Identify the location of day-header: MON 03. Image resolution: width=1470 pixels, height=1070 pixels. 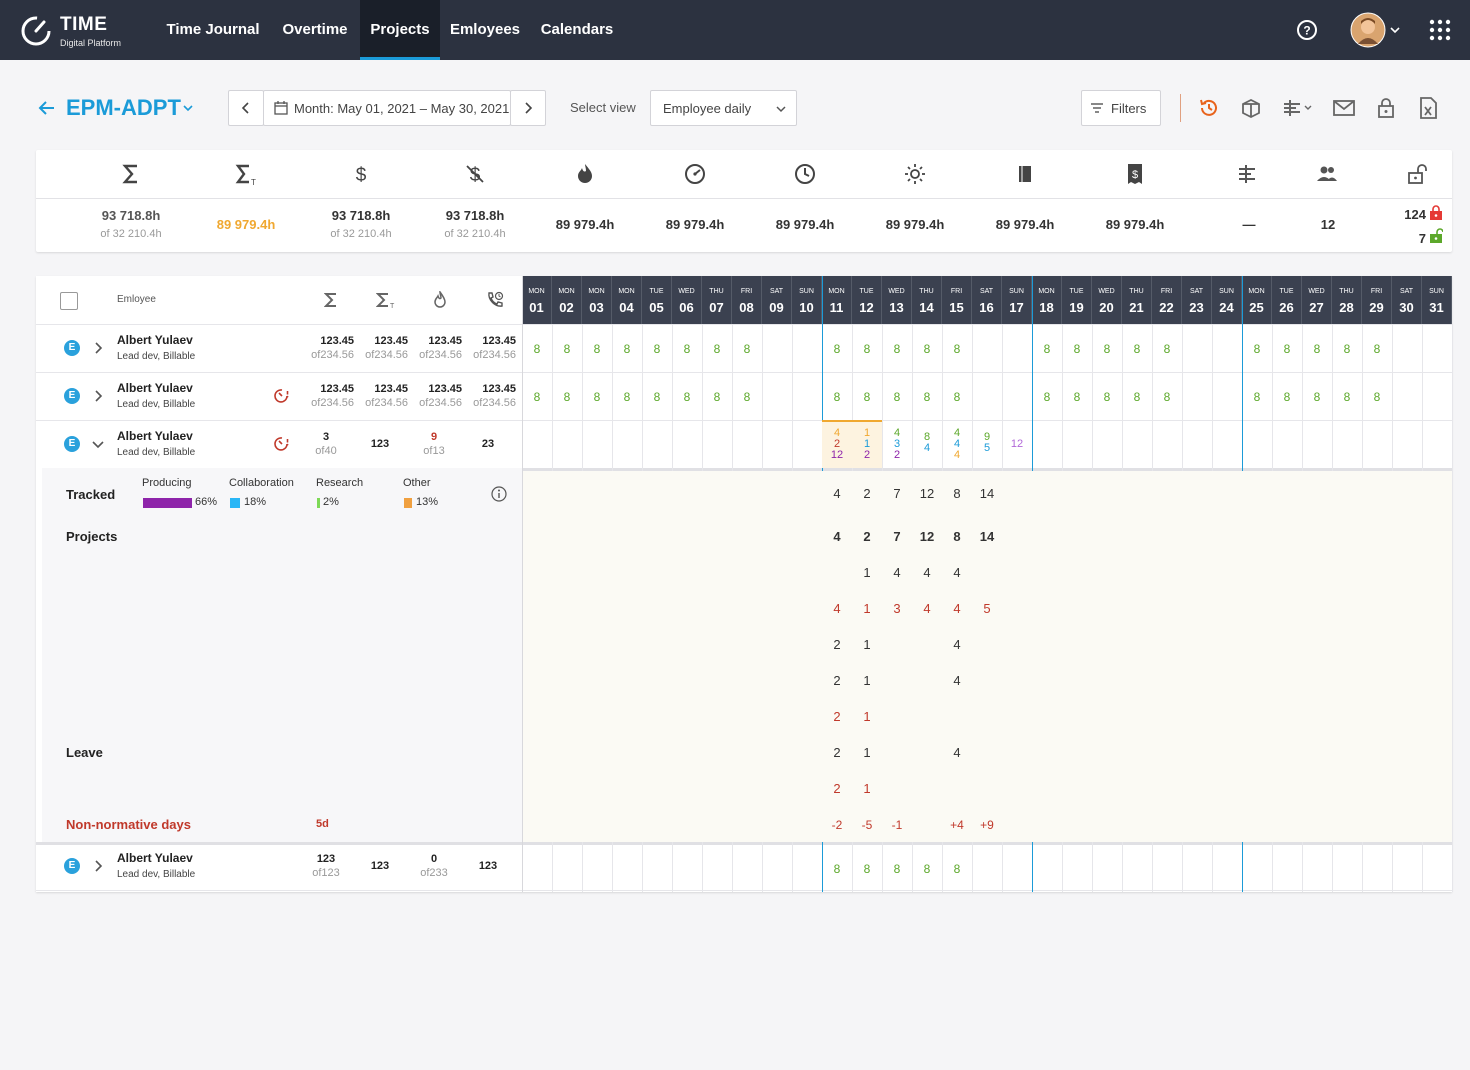
(597, 300).